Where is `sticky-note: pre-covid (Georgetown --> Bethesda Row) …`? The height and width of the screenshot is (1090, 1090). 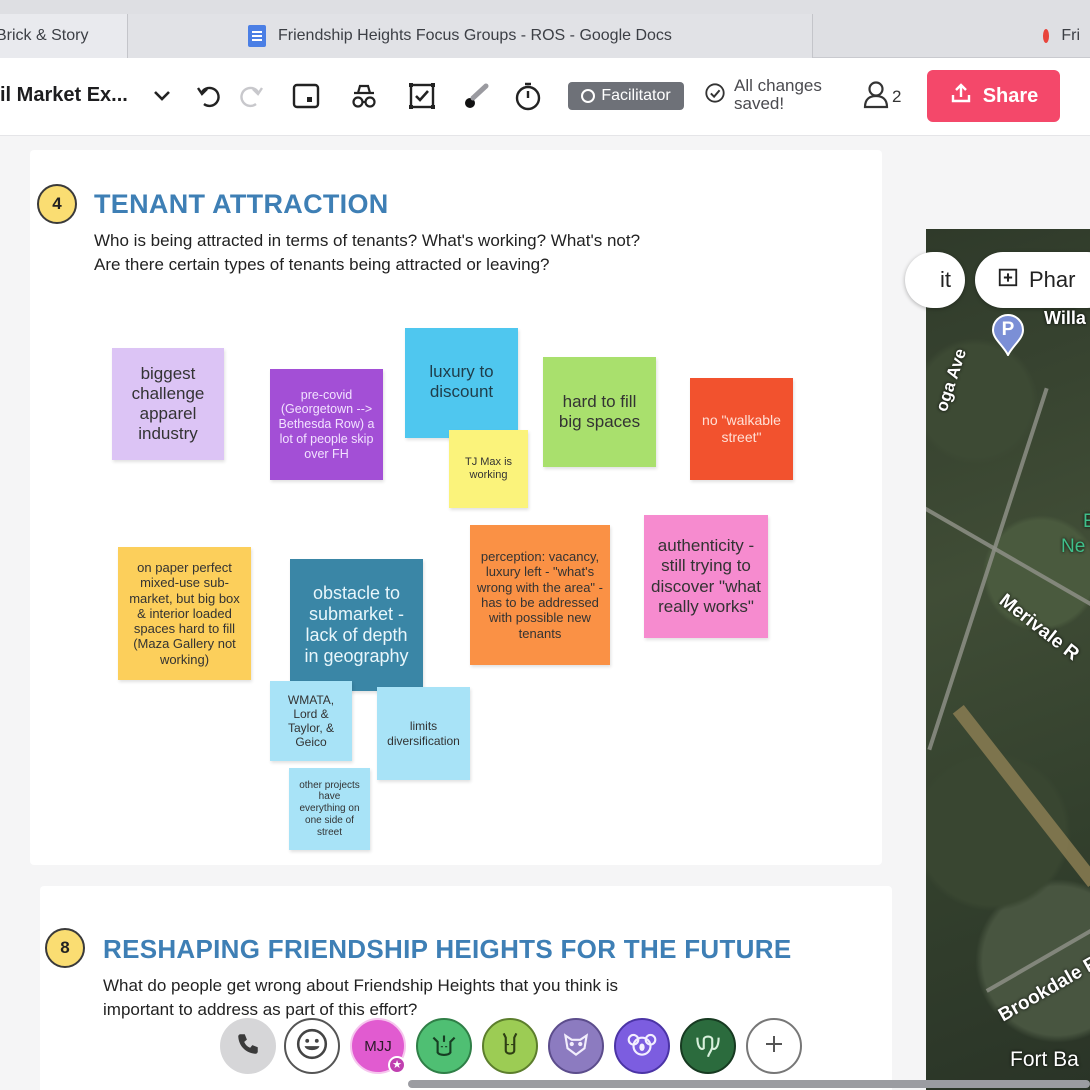 sticky-note: pre-covid (Georgetown --> Bethesda Row) … is located at coordinates (326, 424).